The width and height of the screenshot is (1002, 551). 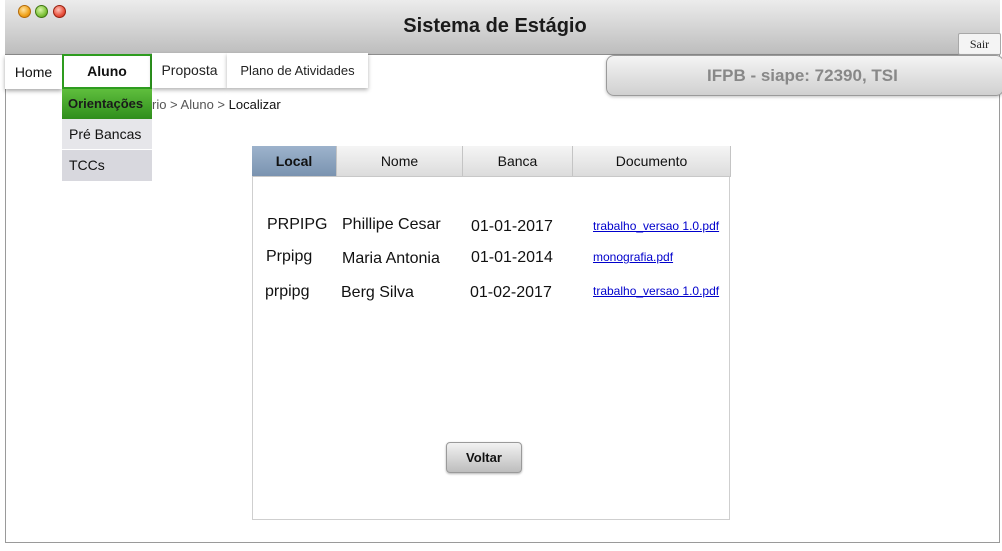 I want to click on back-button: Voltar, so click(x=484, y=457).